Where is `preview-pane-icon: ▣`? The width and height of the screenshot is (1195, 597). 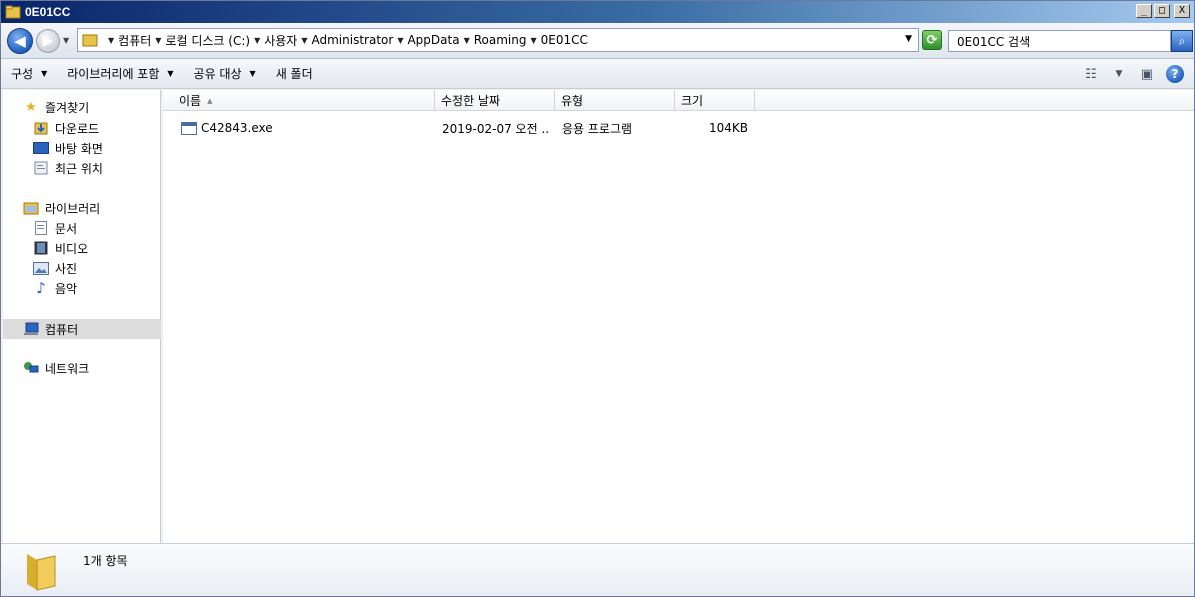
preview-pane-icon: ▣ is located at coordinates (1147, 74).